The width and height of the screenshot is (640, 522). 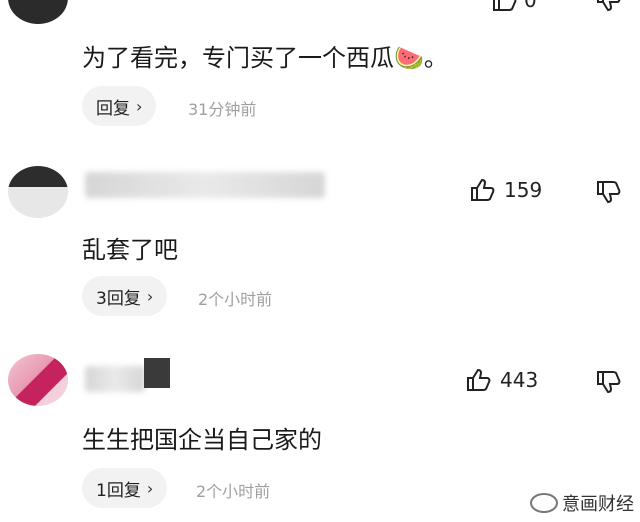 I want to click on watermark-text: 意画财经, so click(x=598, y=504).